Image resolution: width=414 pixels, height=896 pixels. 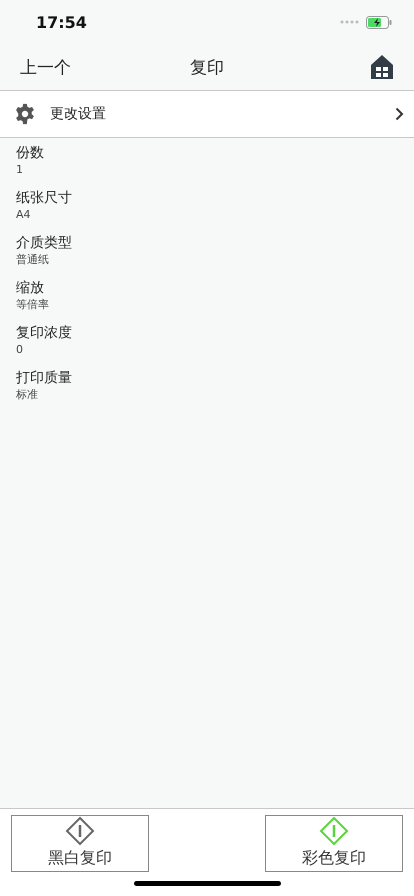 I want to click on copy-button: 彩色复印, so click(x=334, y=843).